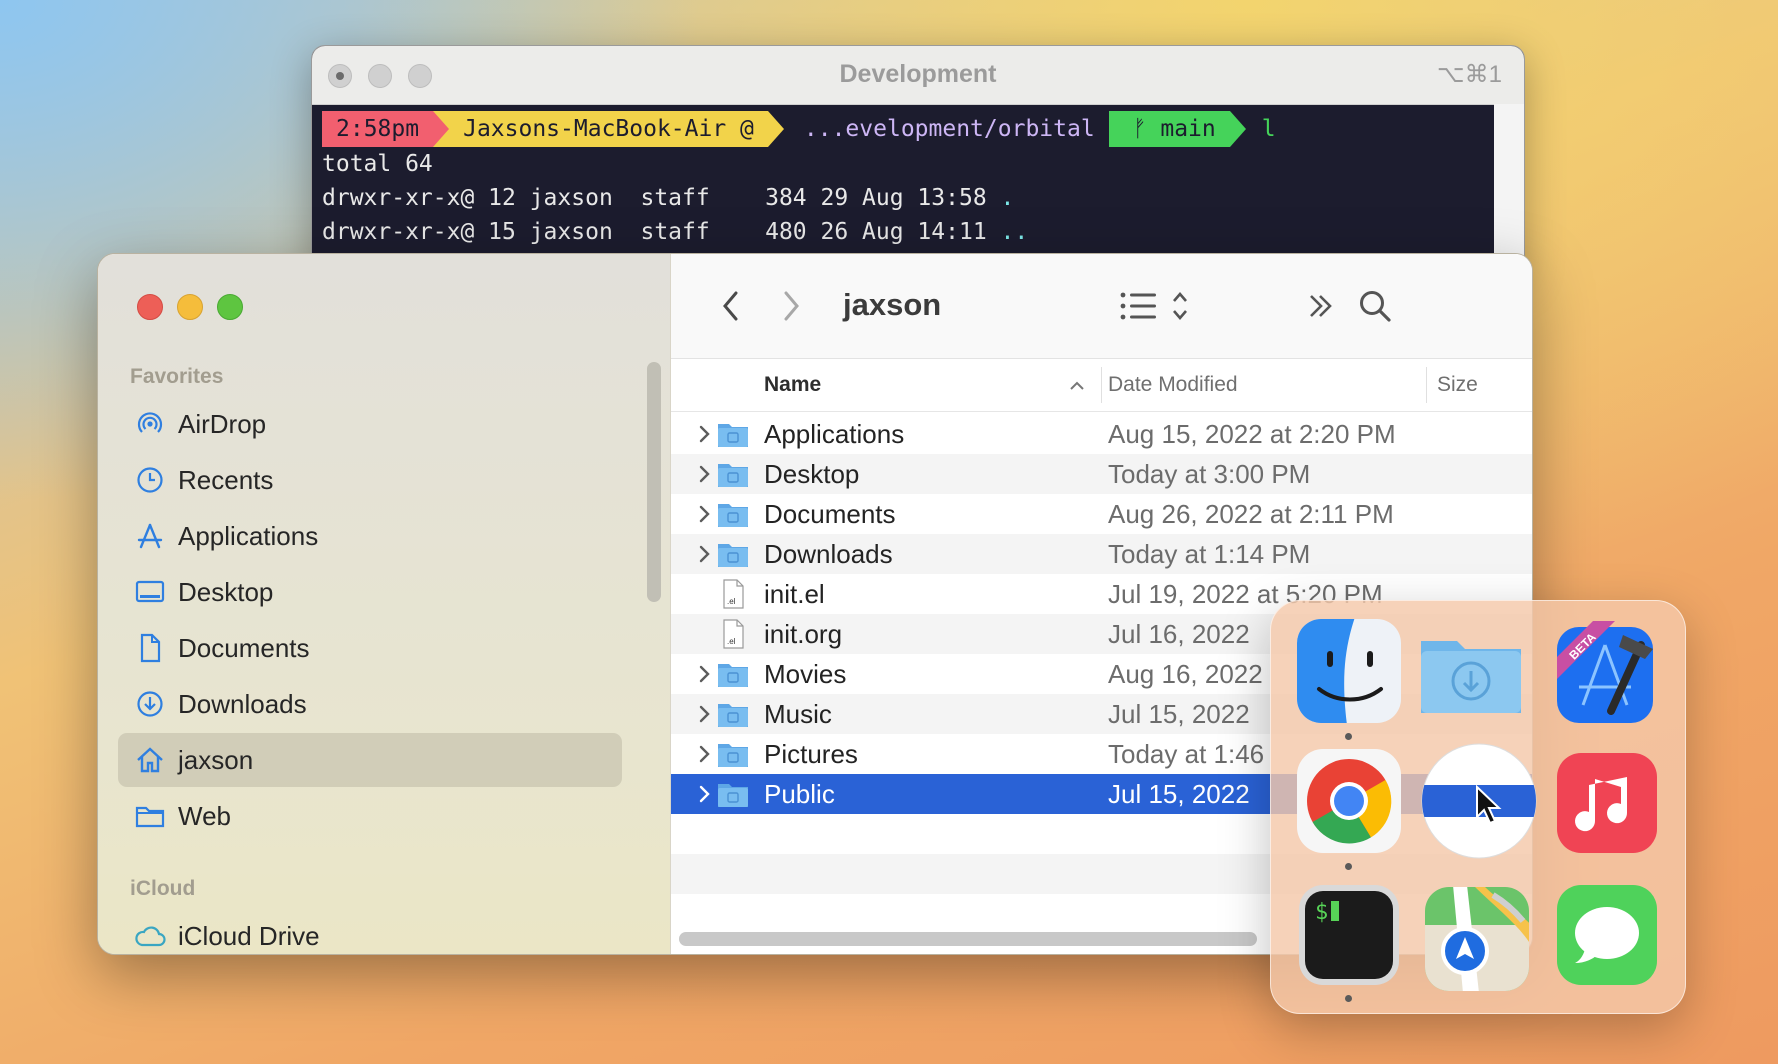  What do you see at coordinates (1479, 801) in the screenshot?
I see `orbital-app-icon` at bounding box center [1479, 801].